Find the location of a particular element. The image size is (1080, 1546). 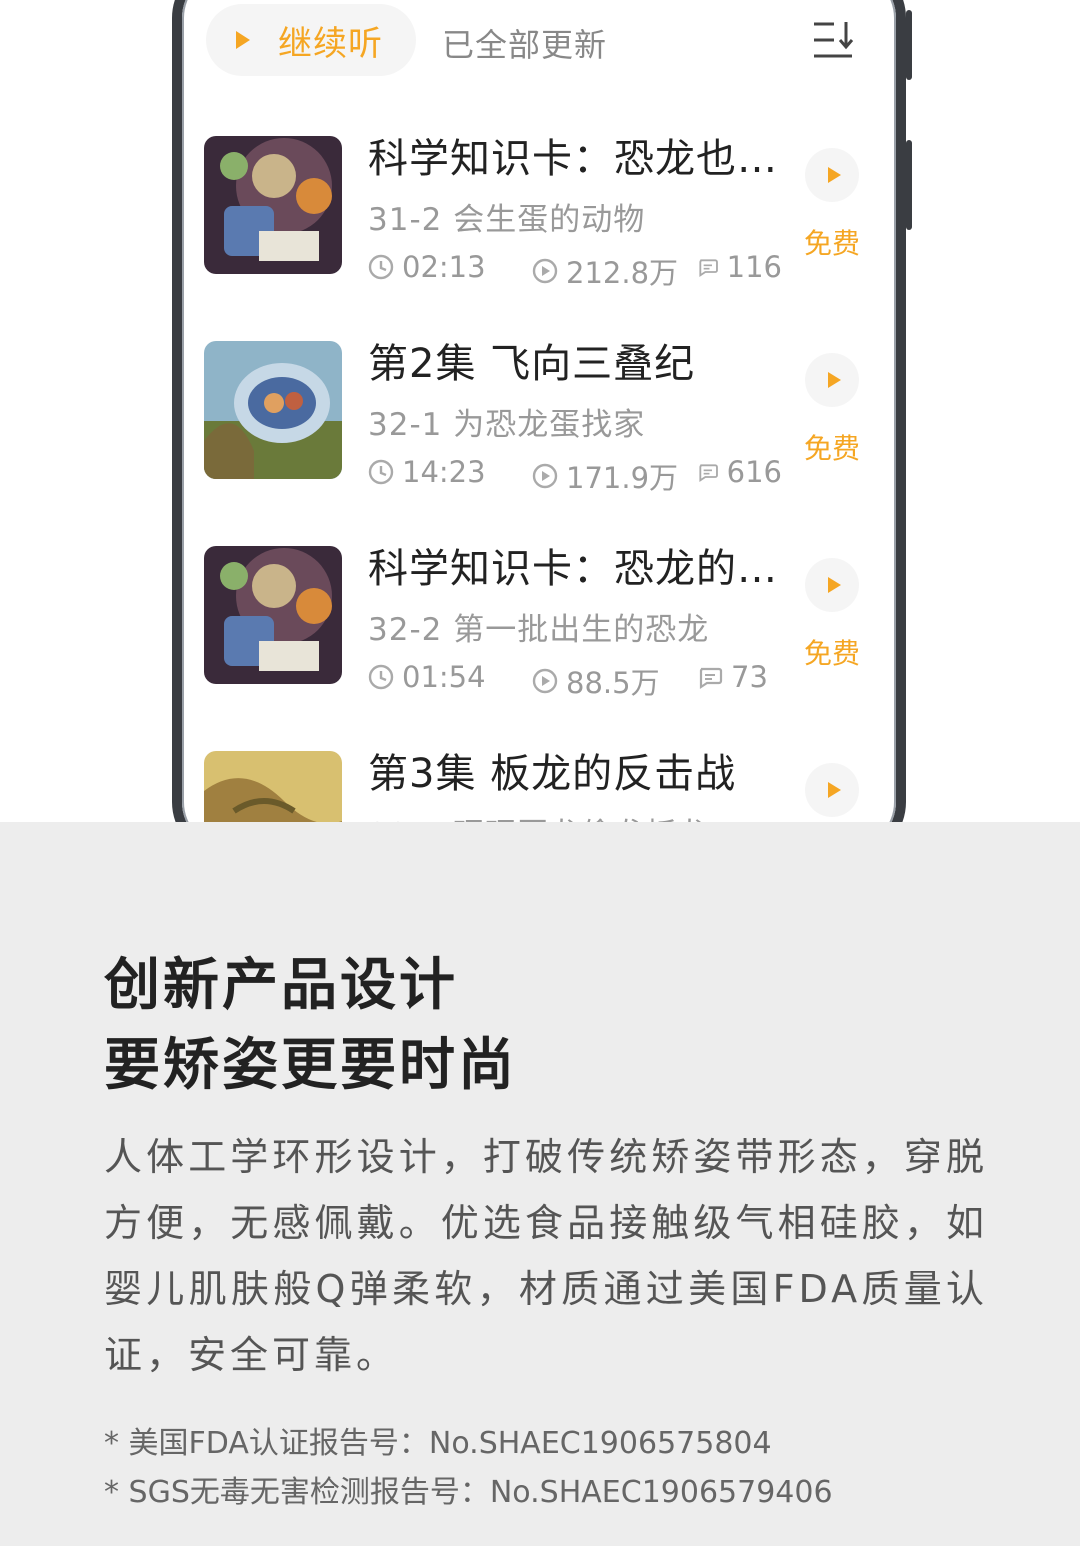

episode-comment-count-value: 616 is located at coordinates (754, 472).